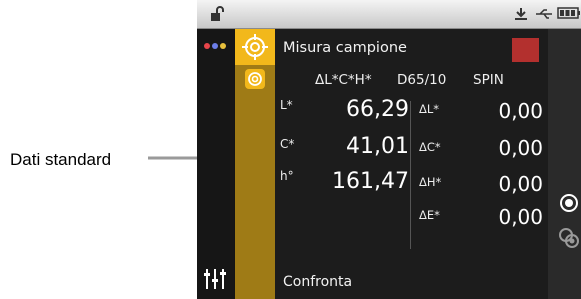 The image size is (581, 299). What do you see at coordinates (521, 14) in the screenshot?
I see `download-icon` at bounding box center [521, 14].